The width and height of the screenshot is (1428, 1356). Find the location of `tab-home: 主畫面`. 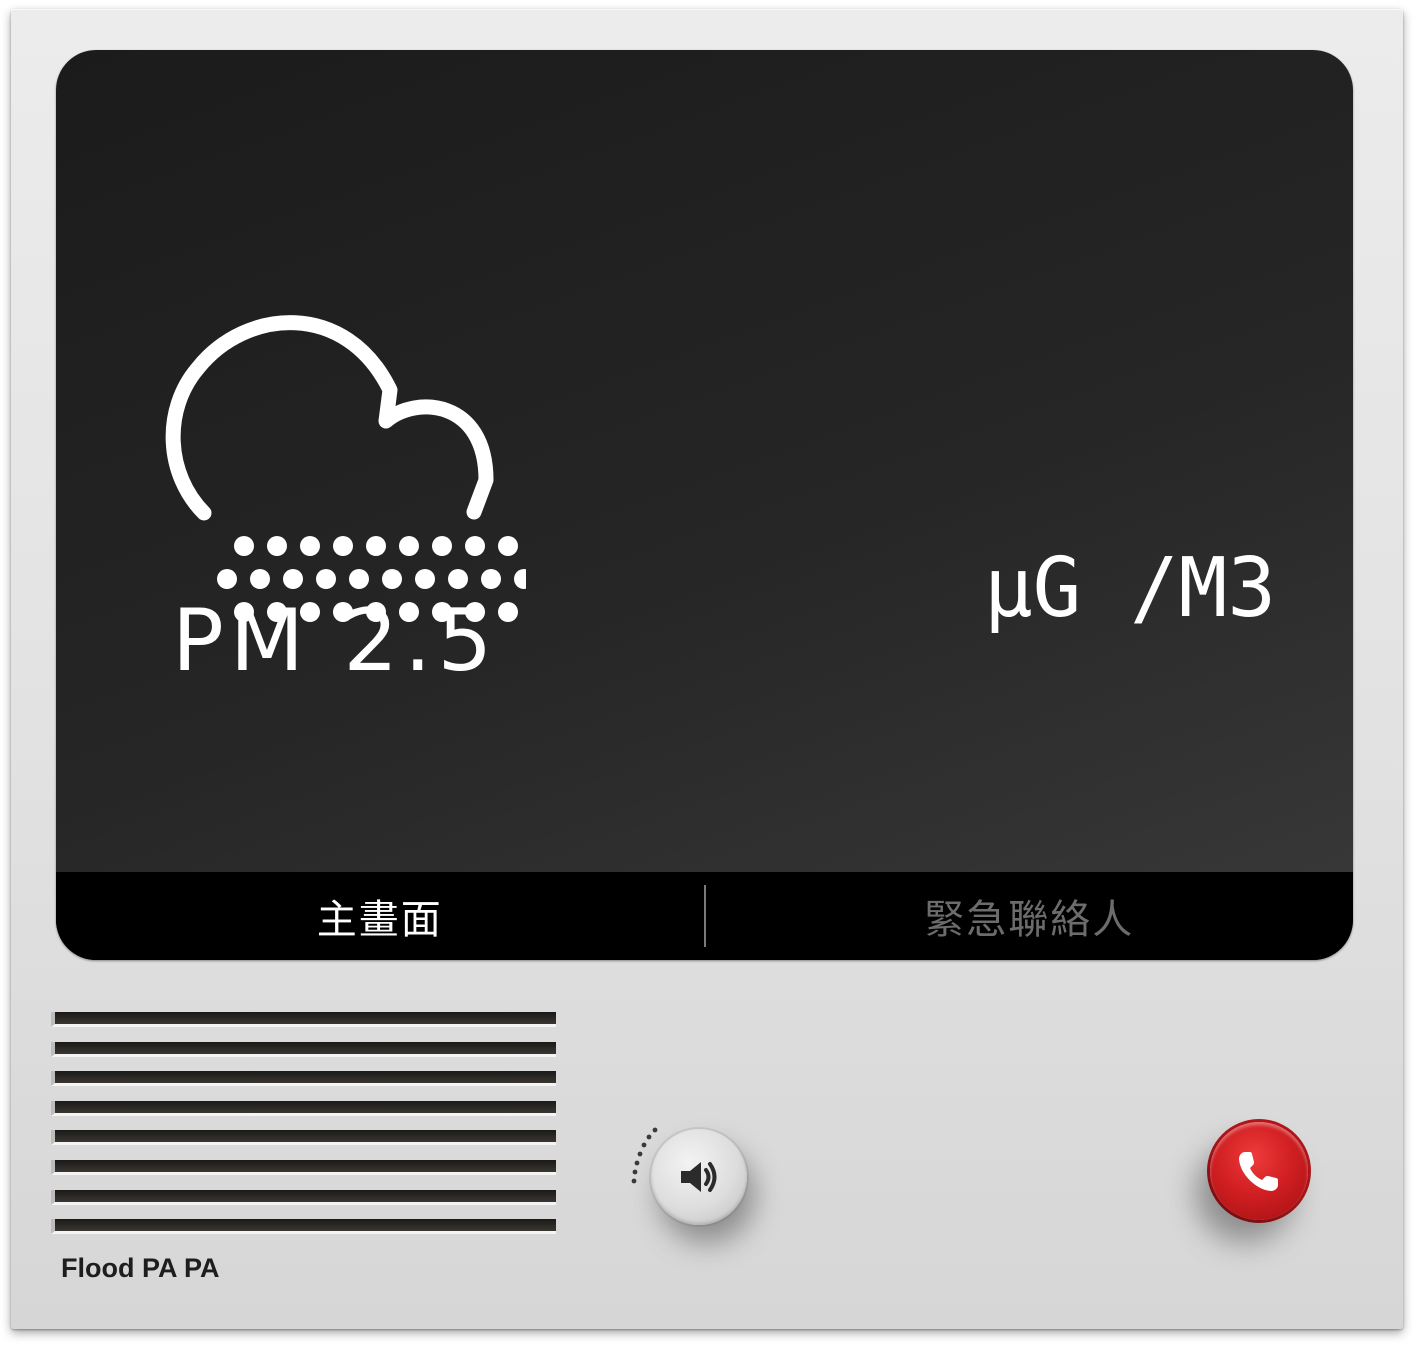

tab-home: 主畫面 is located at coordinates (380, 916).